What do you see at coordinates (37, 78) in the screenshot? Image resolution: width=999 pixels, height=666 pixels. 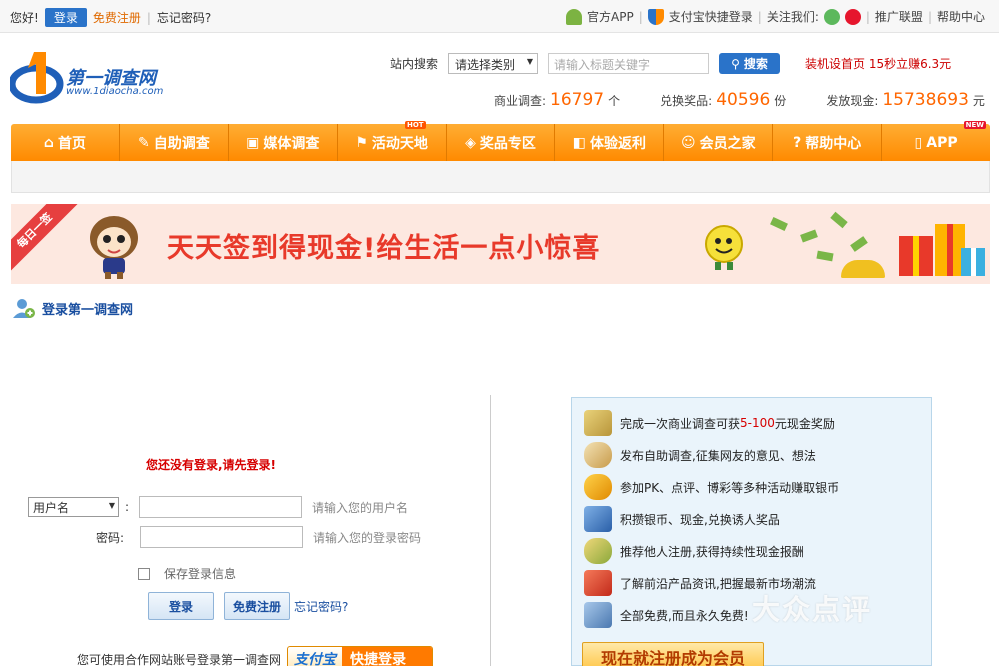 I see `logo-mark-icon` at bounding box center [37, 78].